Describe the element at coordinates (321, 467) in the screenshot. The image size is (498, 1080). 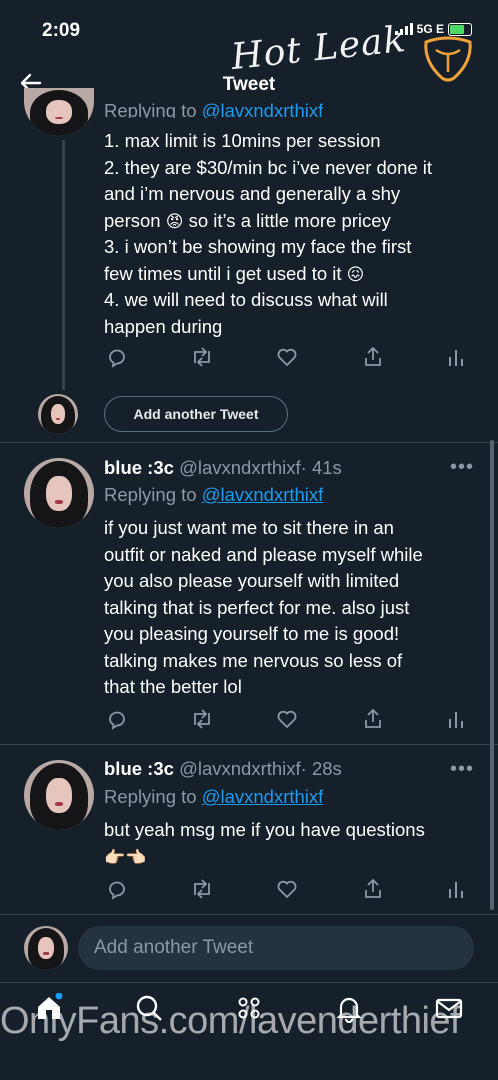
I see `tweet-time: · 41s` at that location.